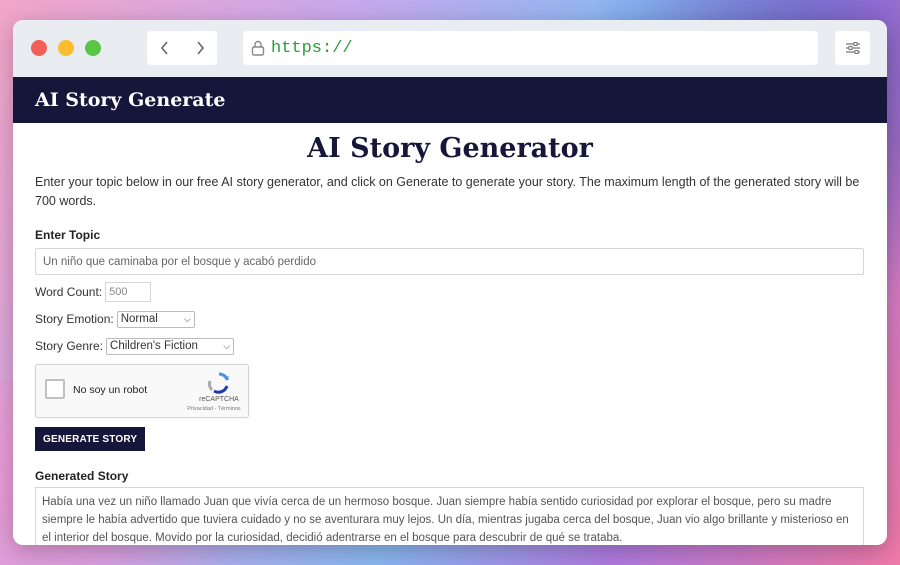  Describe the element at coordinates (154, 346) in the screenshot. I see `genre-select-value: Children's Fiction` at that location.